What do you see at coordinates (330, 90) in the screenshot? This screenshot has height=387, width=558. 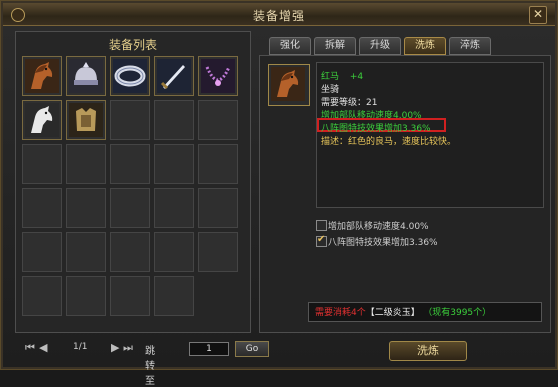 I see `item-type: 坐骑` at bounding box center [330, 90].